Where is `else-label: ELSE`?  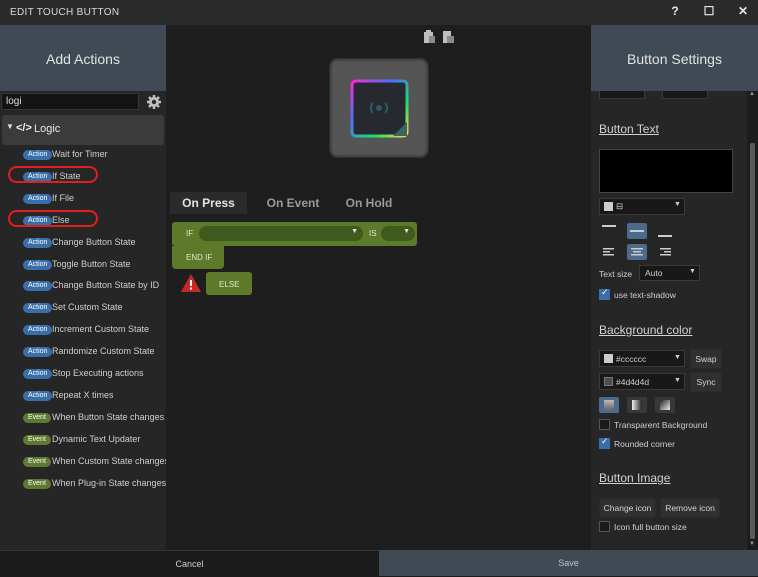
else-label: ELSE is located at coordinates (229, 284).